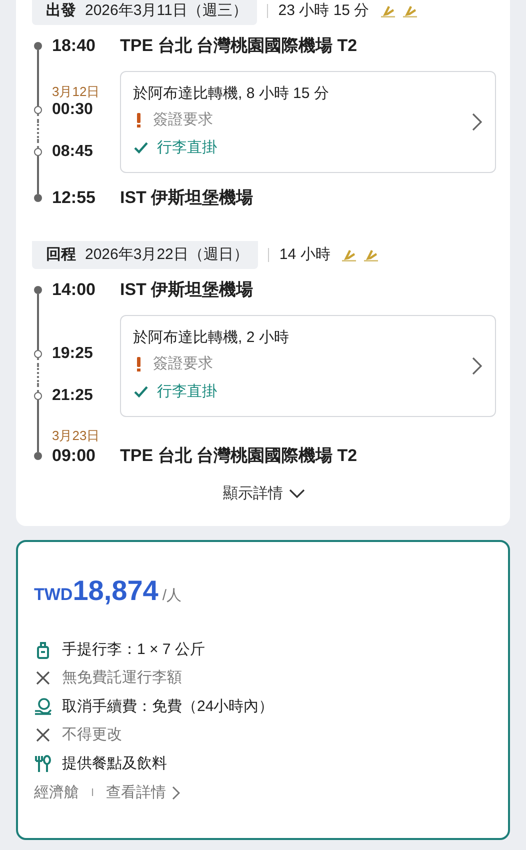 This screenshot has height=850, width=526. What do you see at coordinates (211, 338) in the screenshot?
I see `layover-title: 於阿布達比轉機, 2 小時` at bounding box center [211, 338].